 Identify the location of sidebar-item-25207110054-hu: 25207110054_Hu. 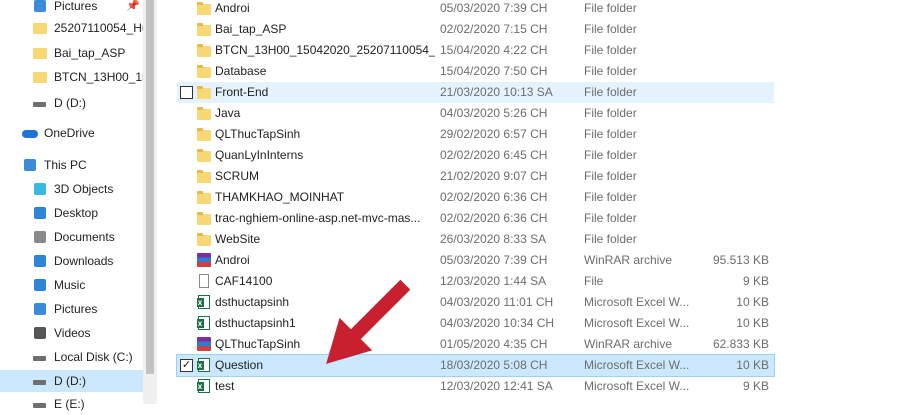
(71, 28).